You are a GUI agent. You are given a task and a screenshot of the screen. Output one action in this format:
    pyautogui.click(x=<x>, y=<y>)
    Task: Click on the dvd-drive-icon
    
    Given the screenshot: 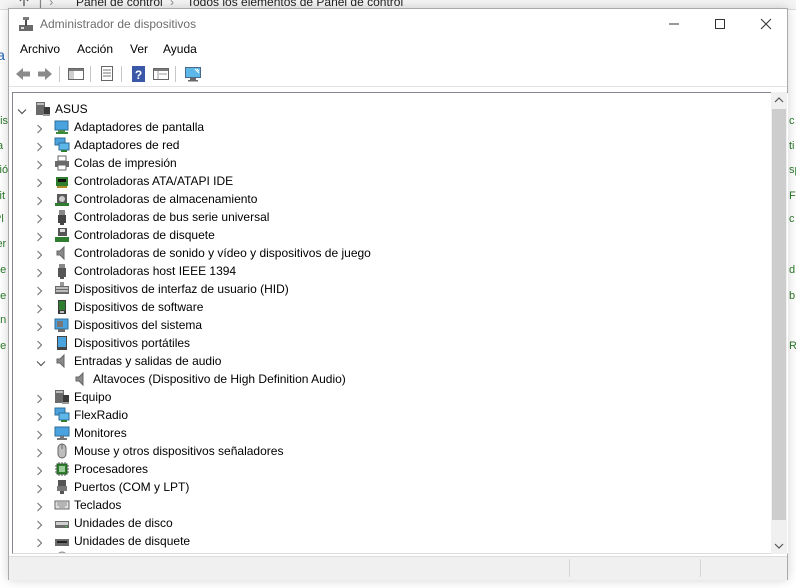 What is the action you would take?
    pyautogui.click(x=62, y=552)
    